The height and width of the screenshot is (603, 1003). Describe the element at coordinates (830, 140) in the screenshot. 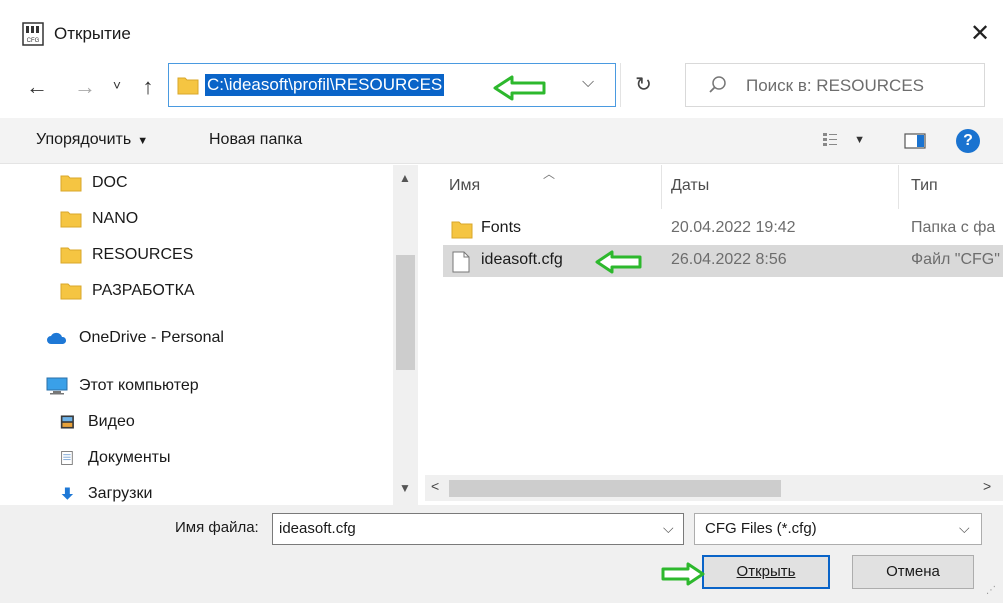

I see `list-view-icon` at that location.